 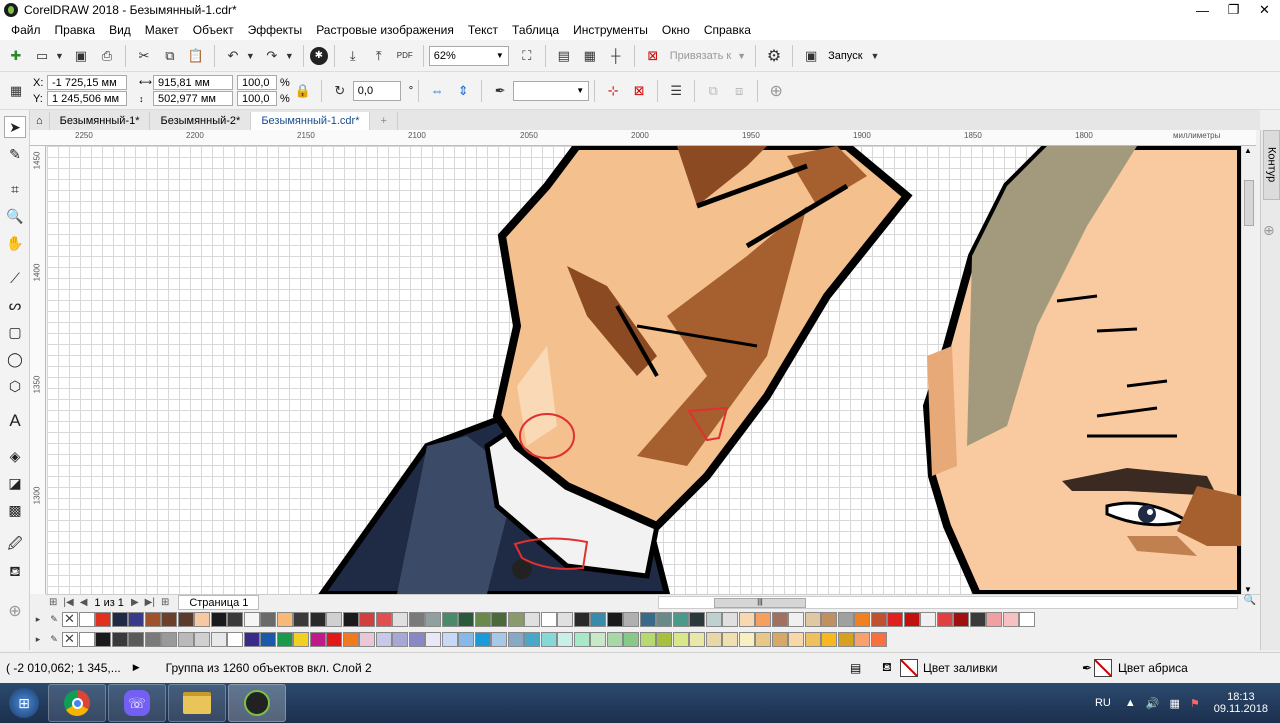 What do you see at coordinates (213, 30) in the screenshot?
I see `menu-object: Объект` at bounding box center [213, 30].